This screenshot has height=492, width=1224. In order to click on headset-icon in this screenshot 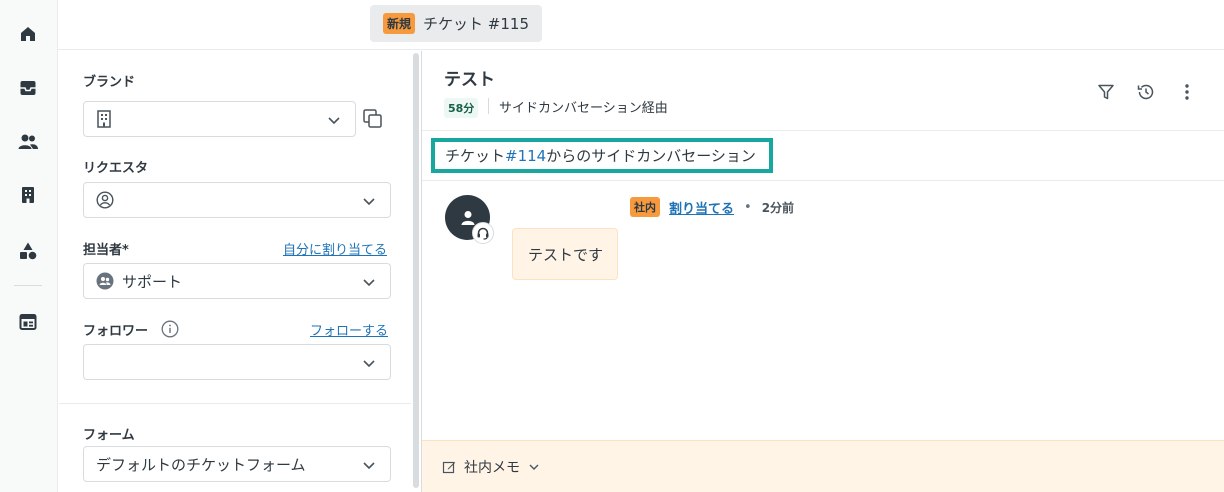, I will do `click(483, 233)`.